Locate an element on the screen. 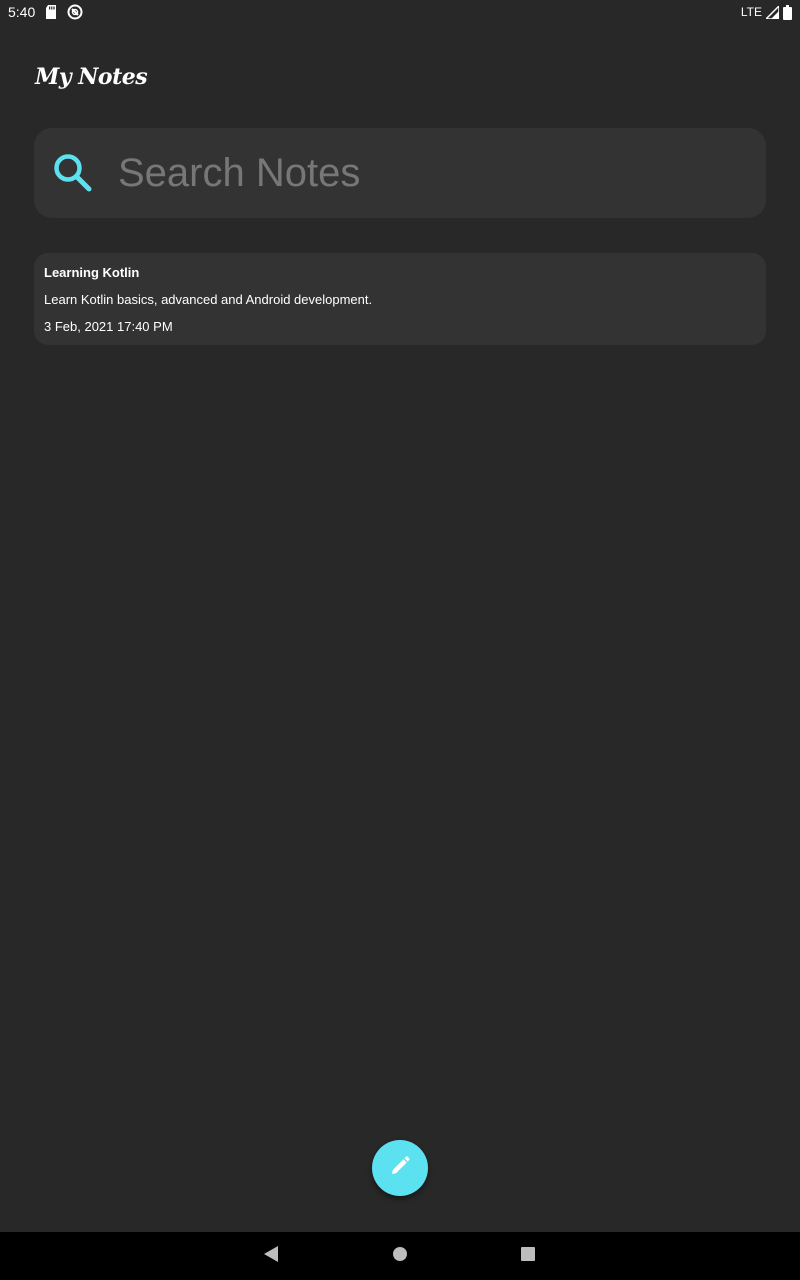 The image size is (800, 1280). sd-card-icon is located at coordinates (51, 12).